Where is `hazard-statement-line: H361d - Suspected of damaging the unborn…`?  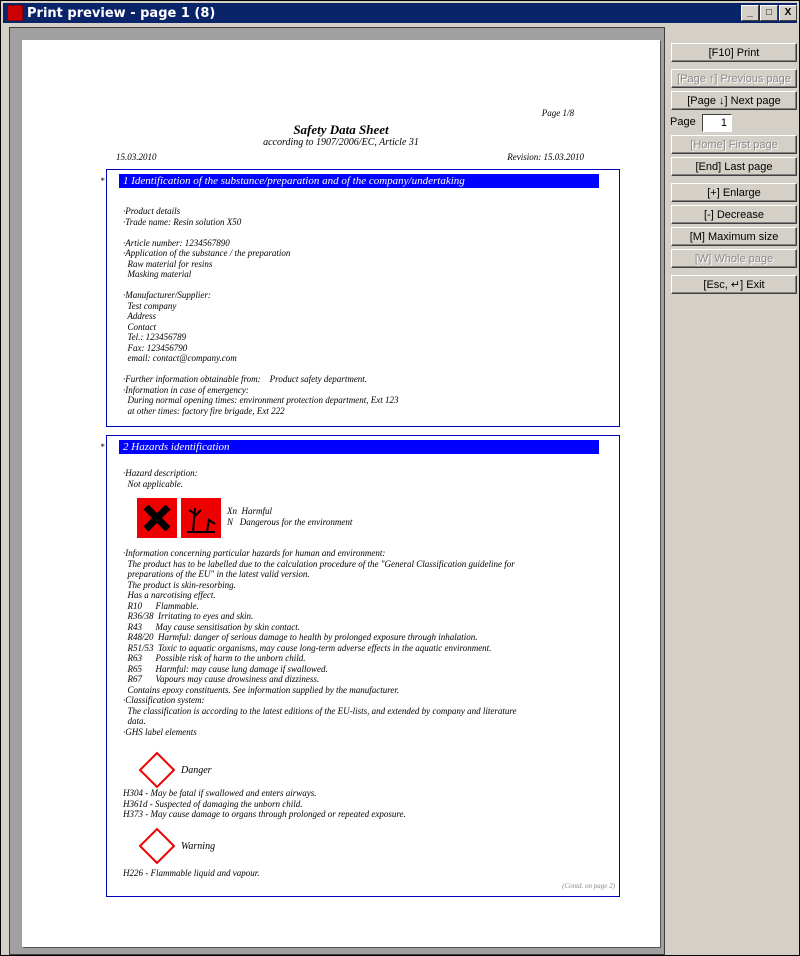
hazard-statement-line: H361d - Suspected of damaging the unborn… is located at coordinates (213, 803).